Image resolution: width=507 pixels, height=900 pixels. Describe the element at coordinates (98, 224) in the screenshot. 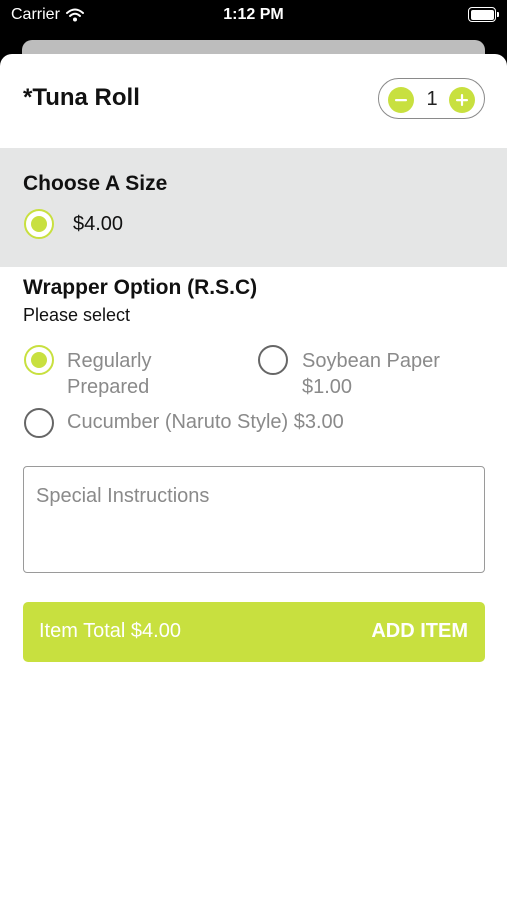

I see `size-option-label: $4.00` at that location.